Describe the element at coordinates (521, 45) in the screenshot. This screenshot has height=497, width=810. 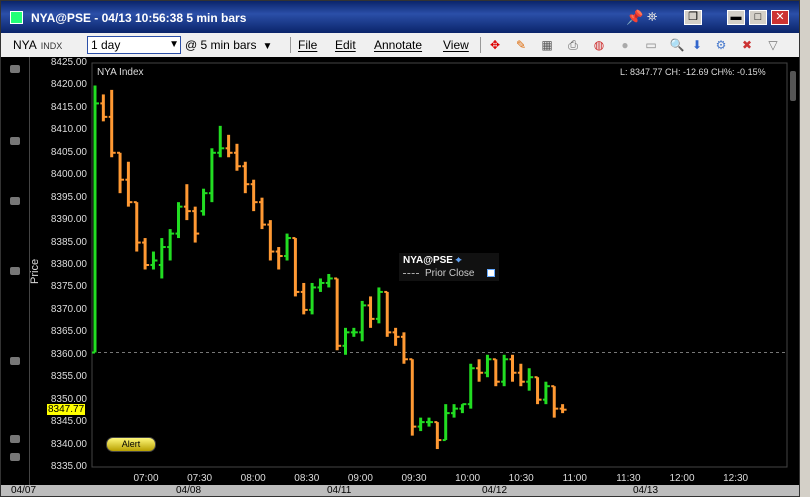
I see `pencil-icon: ✎` at that location.